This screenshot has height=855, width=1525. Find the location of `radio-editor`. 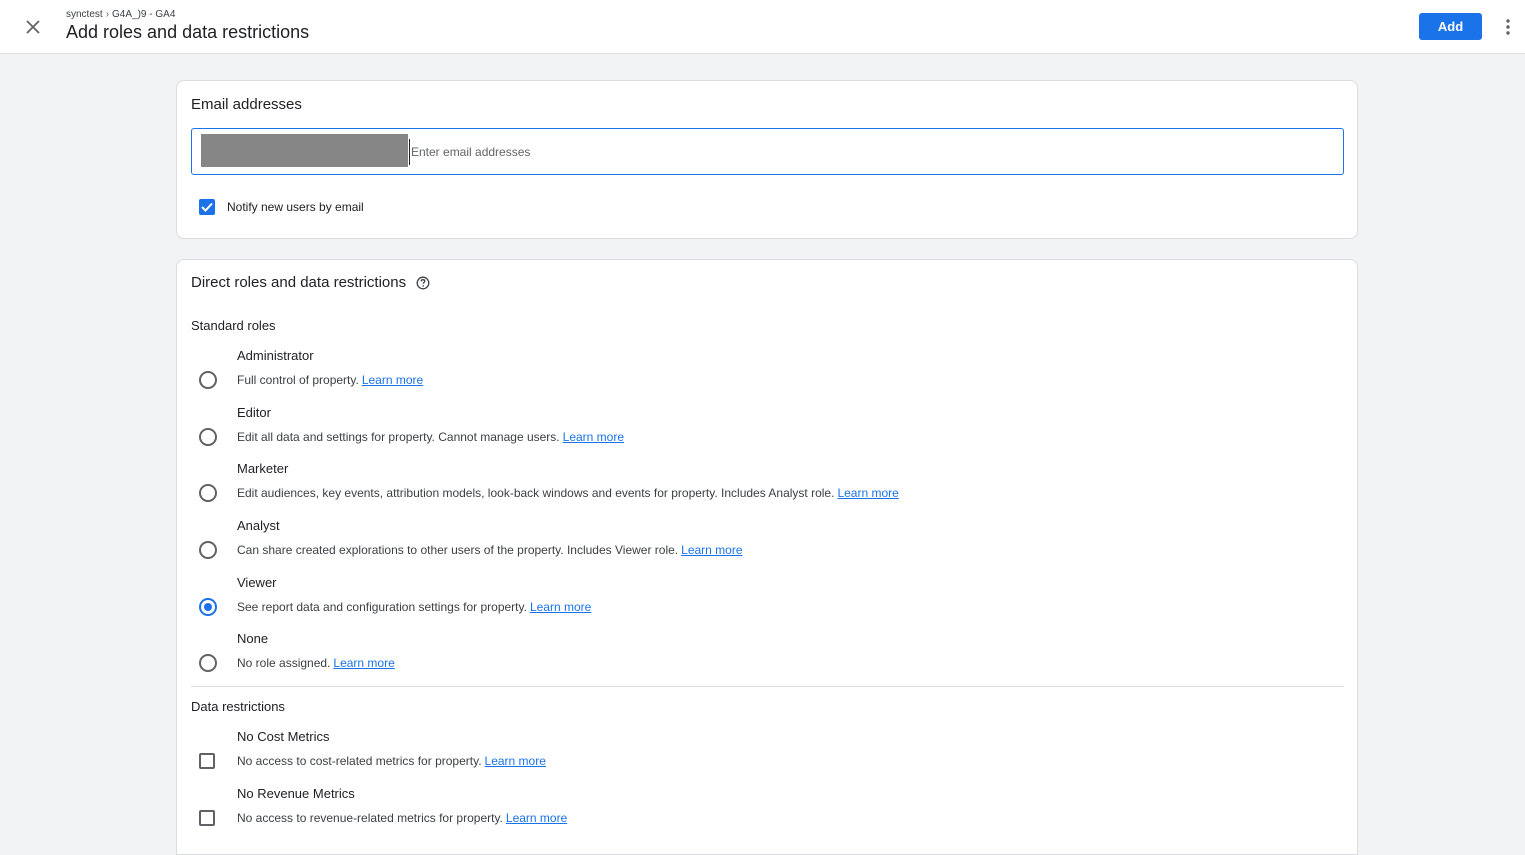

radio-editor is located at coordinates (208, 437).